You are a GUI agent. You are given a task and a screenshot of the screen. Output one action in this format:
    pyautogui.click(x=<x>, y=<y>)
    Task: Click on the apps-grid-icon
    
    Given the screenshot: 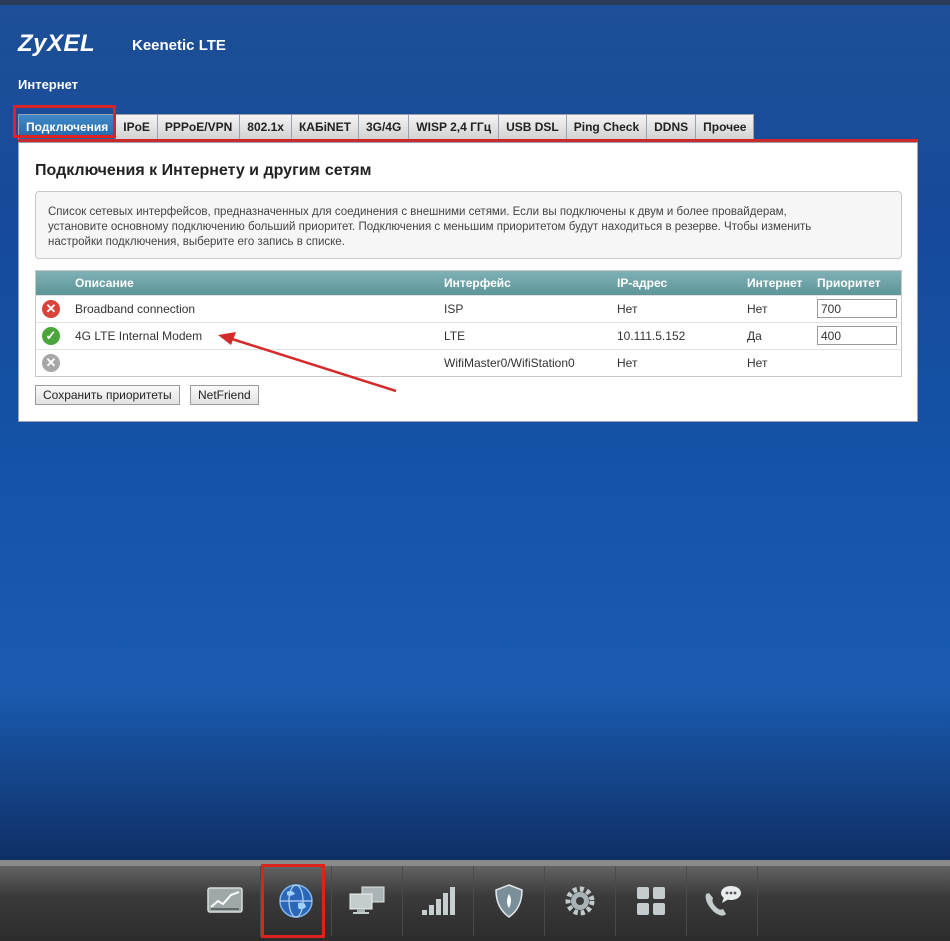 What is the action you would take?
    pyautogui.click(x=651, y=901)
    